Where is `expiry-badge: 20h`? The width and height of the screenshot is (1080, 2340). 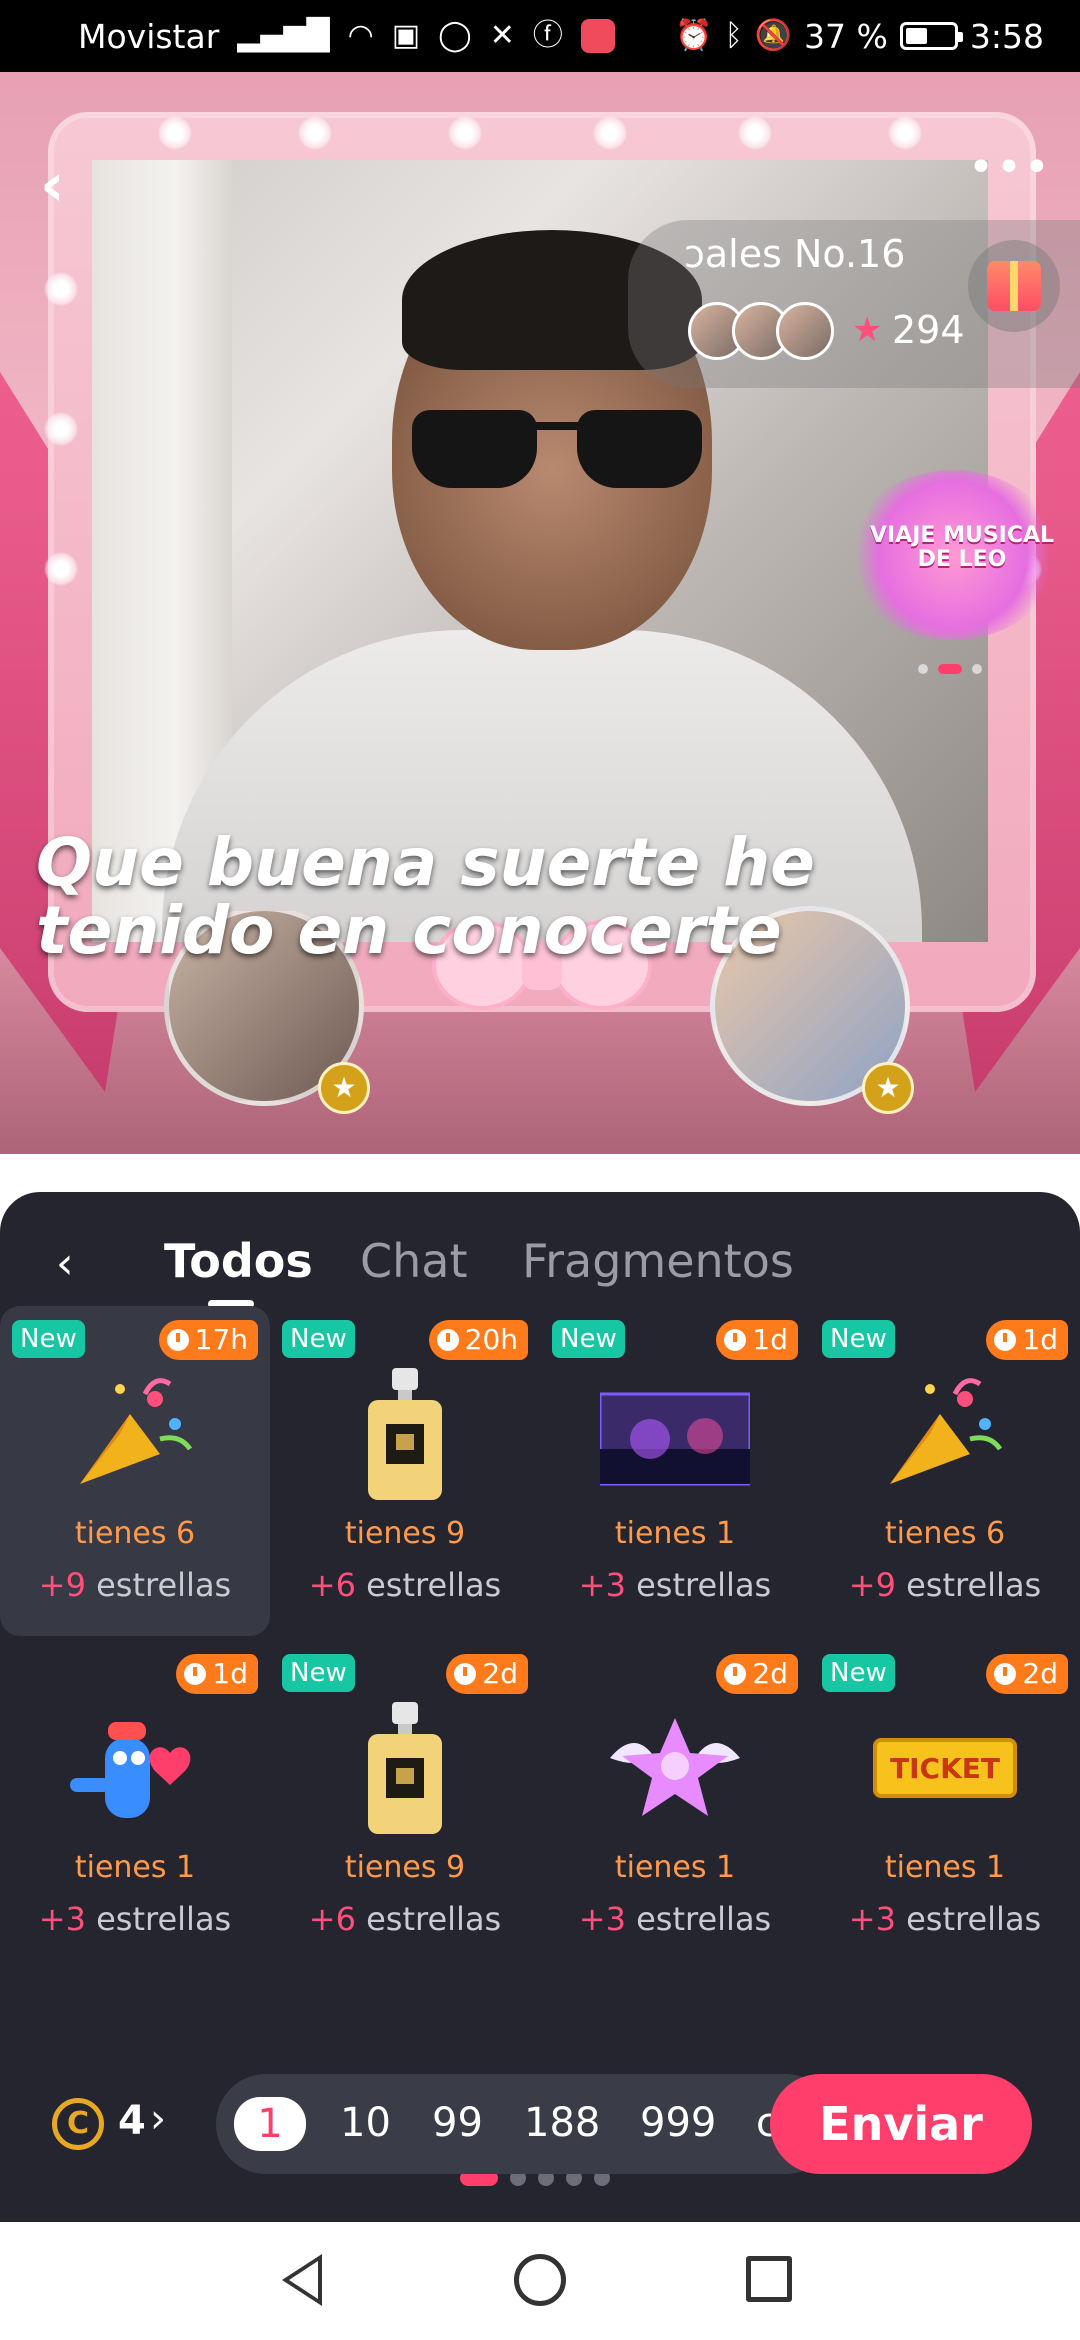
expiry-badge: 20h is located at coordinates (478, 1340).